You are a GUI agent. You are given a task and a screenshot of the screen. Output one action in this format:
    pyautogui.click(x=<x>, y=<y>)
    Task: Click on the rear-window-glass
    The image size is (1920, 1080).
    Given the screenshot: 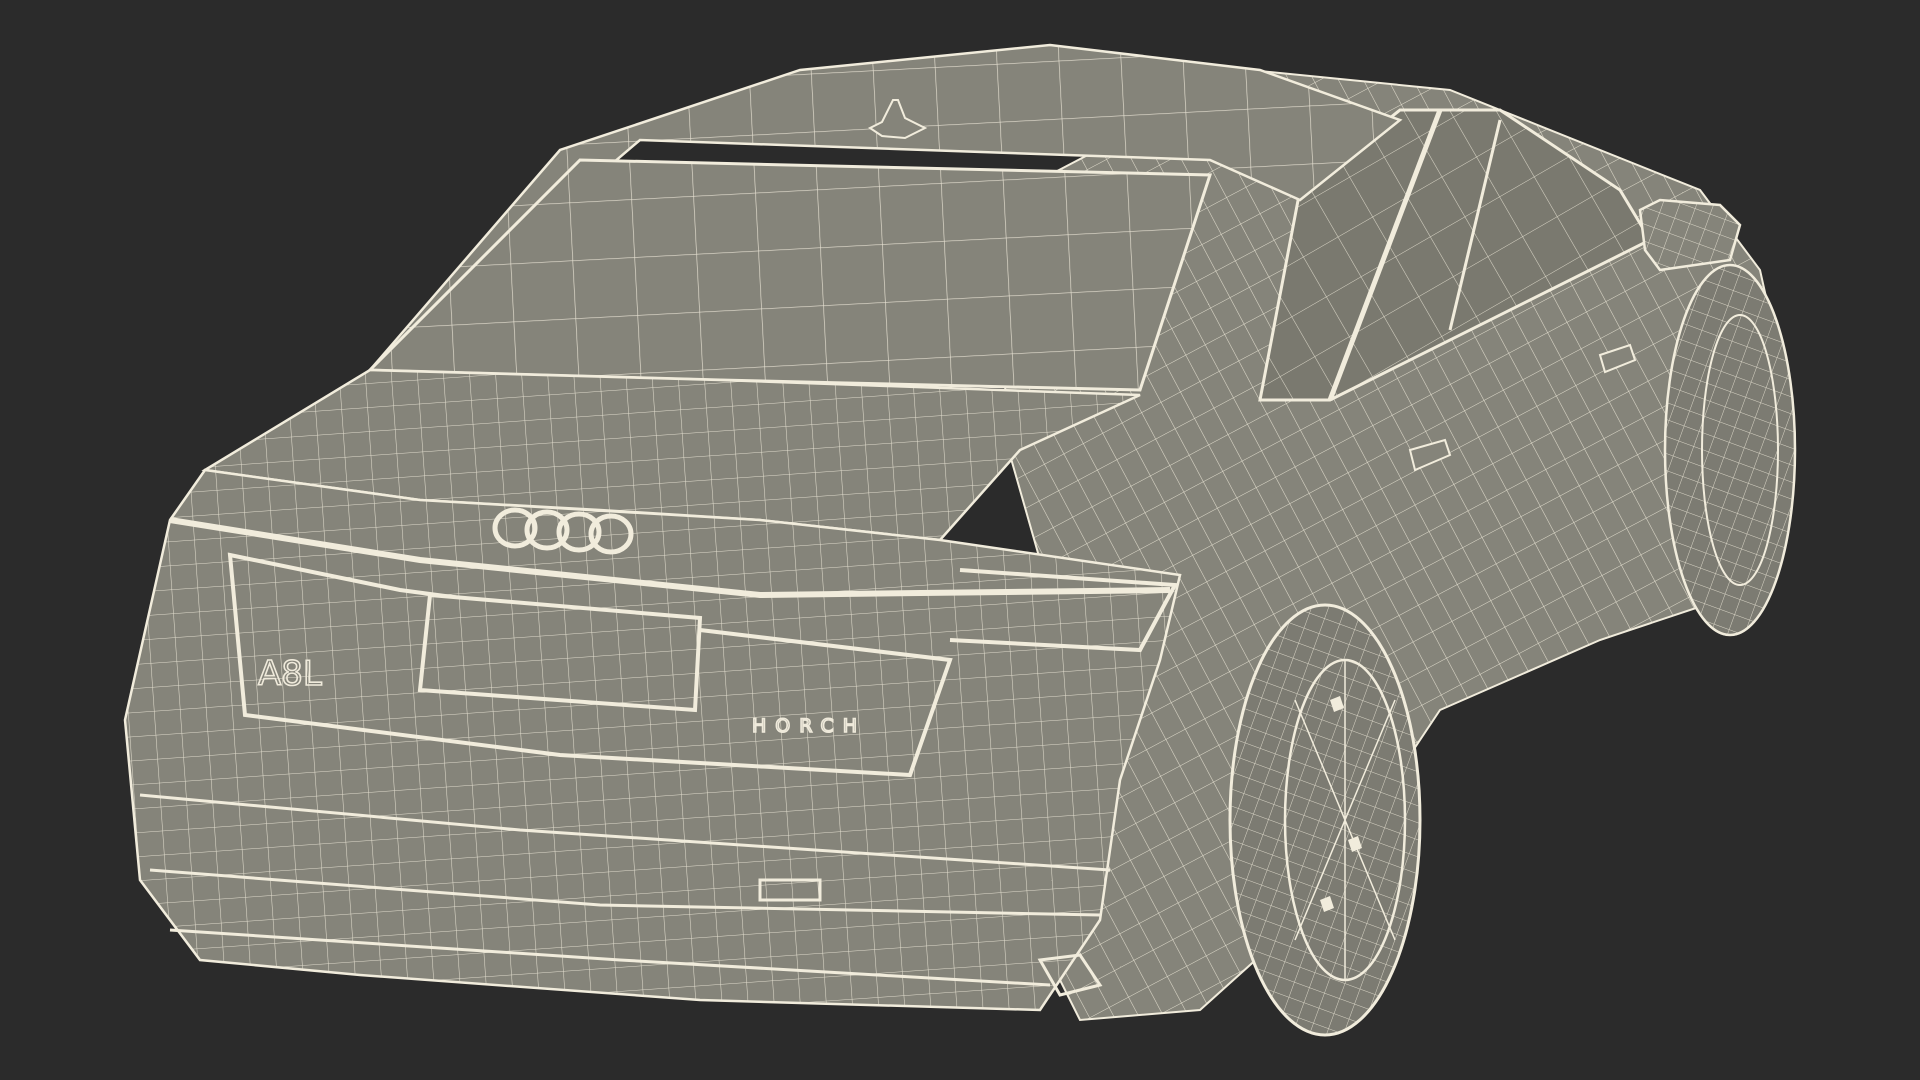 What is the action you would take?
    pyautogui.click(x=789, y=275)
    